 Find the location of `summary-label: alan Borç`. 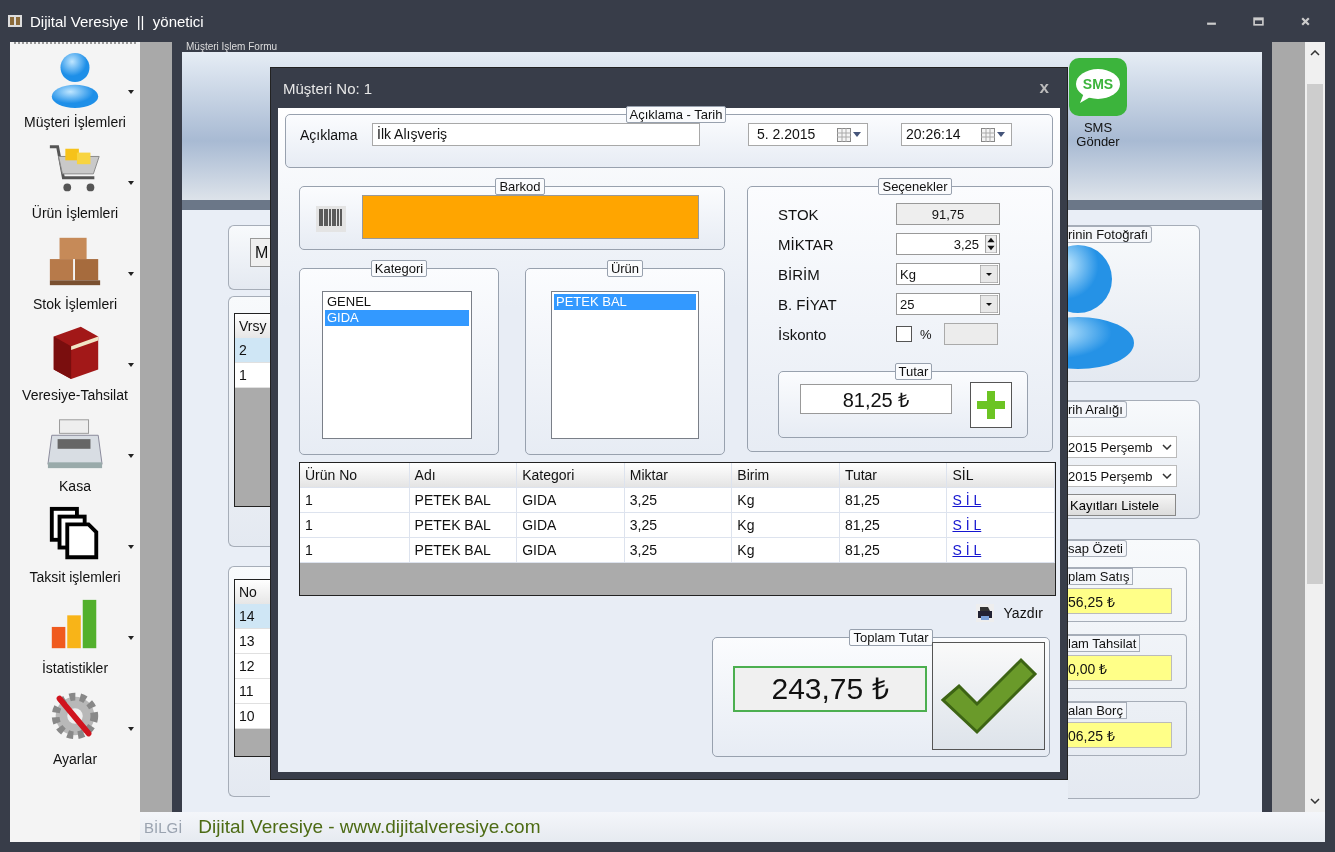

summary-label: alan Borç is located at coordinates (1097, 710).